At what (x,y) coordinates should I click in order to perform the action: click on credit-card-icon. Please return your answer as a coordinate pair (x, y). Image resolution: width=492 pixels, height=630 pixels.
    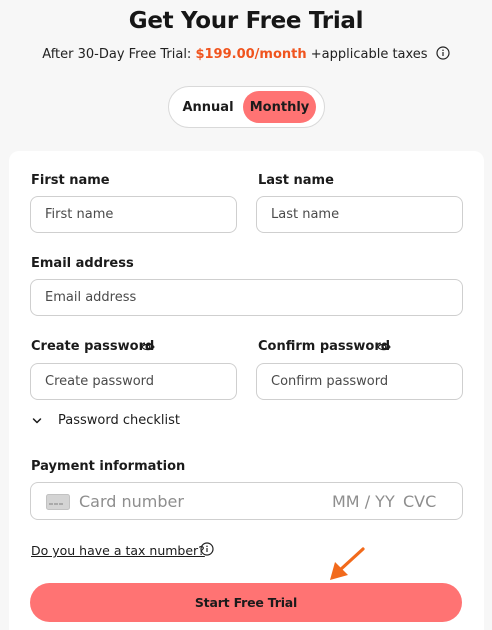
    Looking at the image, I should click on (58, 502).